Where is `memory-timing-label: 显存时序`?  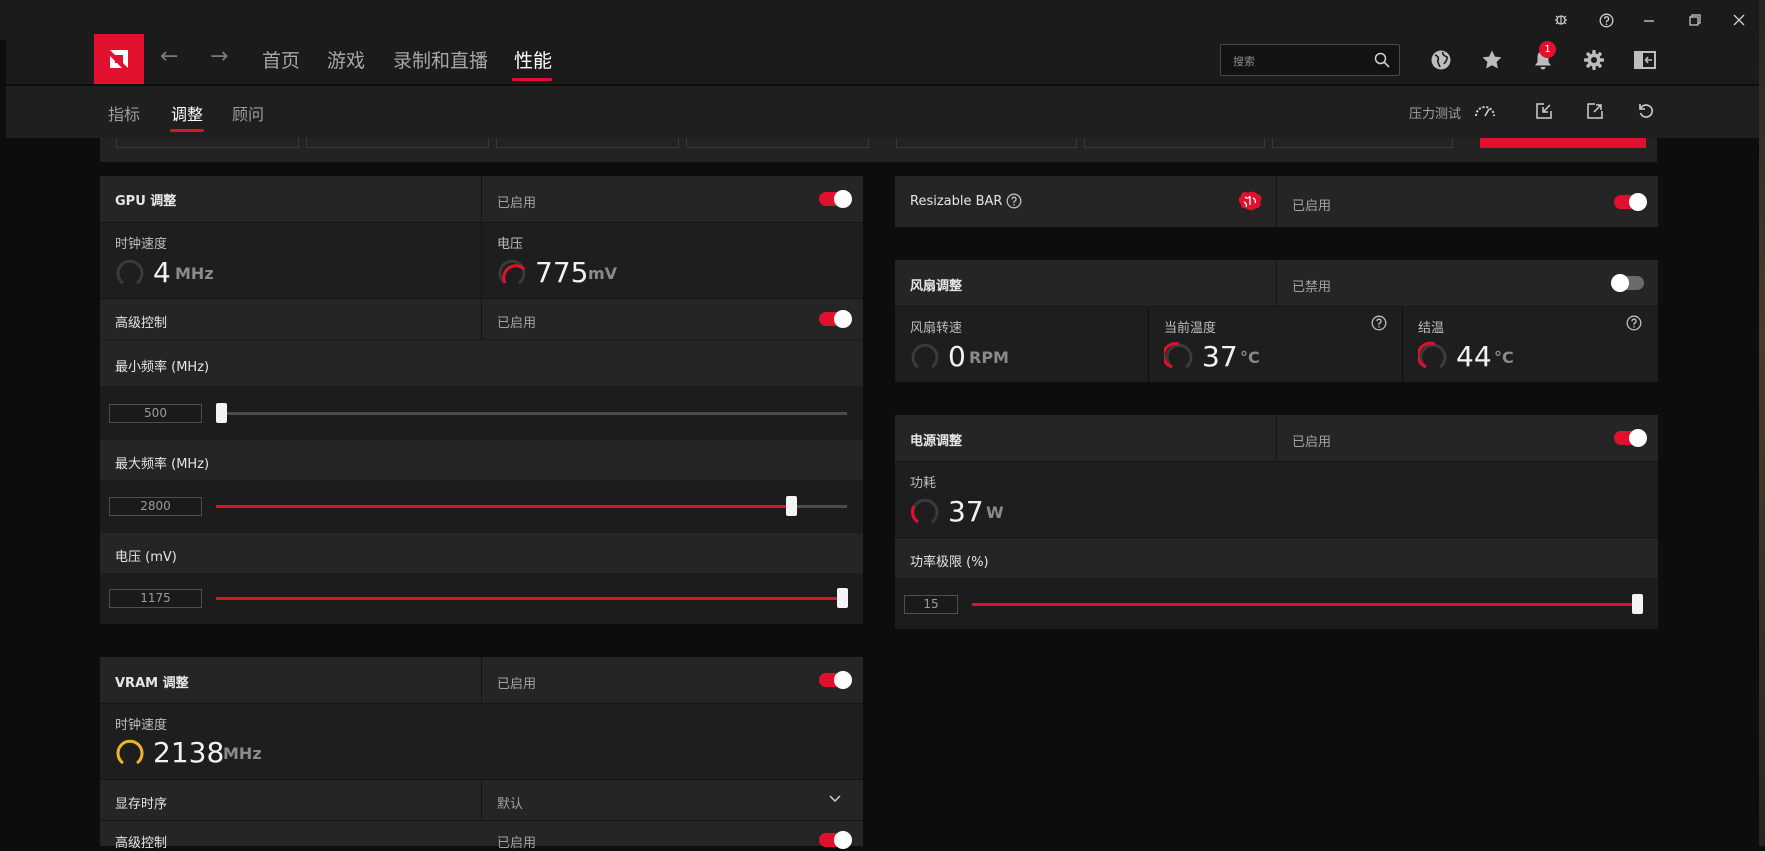 memory-timing-label: 显存时序 is located at coordinates (141, 804).